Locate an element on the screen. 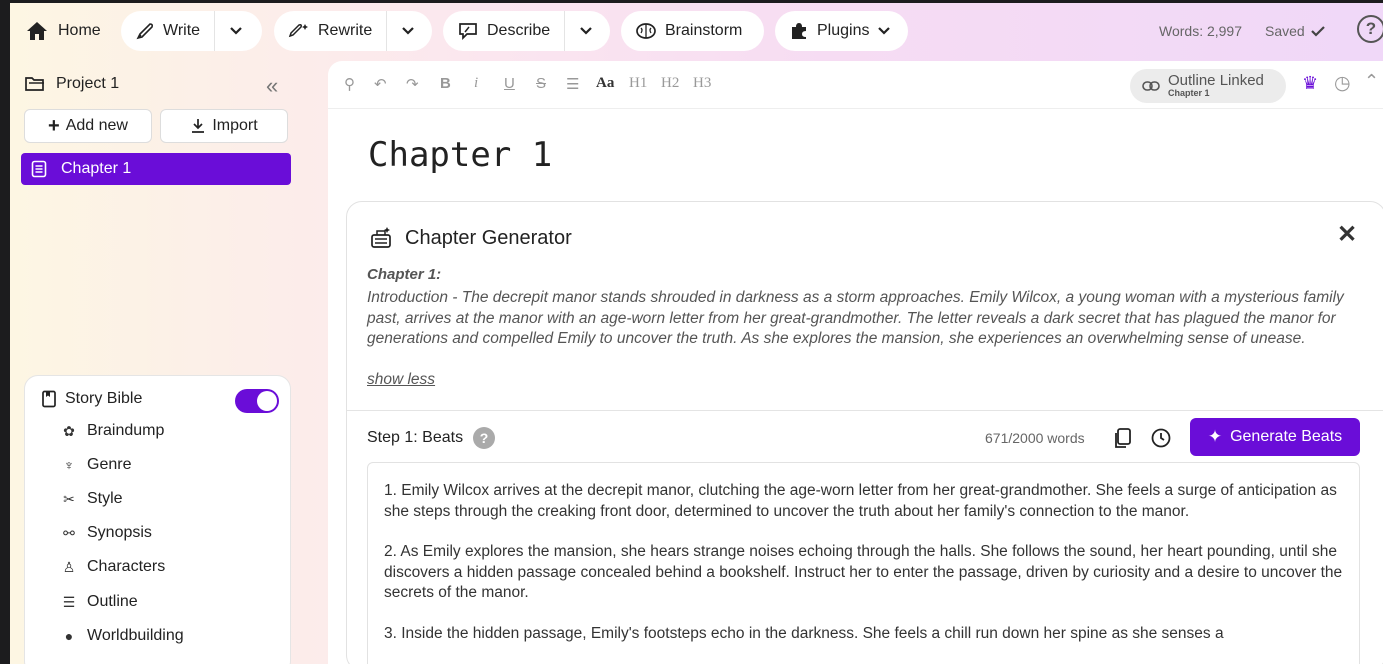 The width and height of the screenshot is (1383, 664). generate-beats-button: ✦ Generate Beats is located at coordinates (1275, 437).